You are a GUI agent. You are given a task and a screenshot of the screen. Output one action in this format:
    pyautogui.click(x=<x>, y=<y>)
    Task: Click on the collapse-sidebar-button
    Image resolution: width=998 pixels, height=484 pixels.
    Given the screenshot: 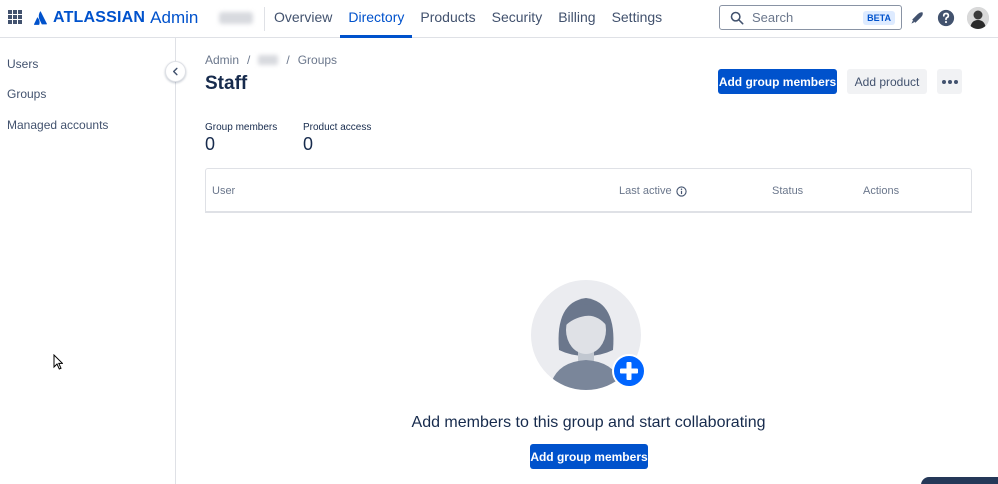 What is the action you would take?
    pyautogui.click(x=175, y=71)
    